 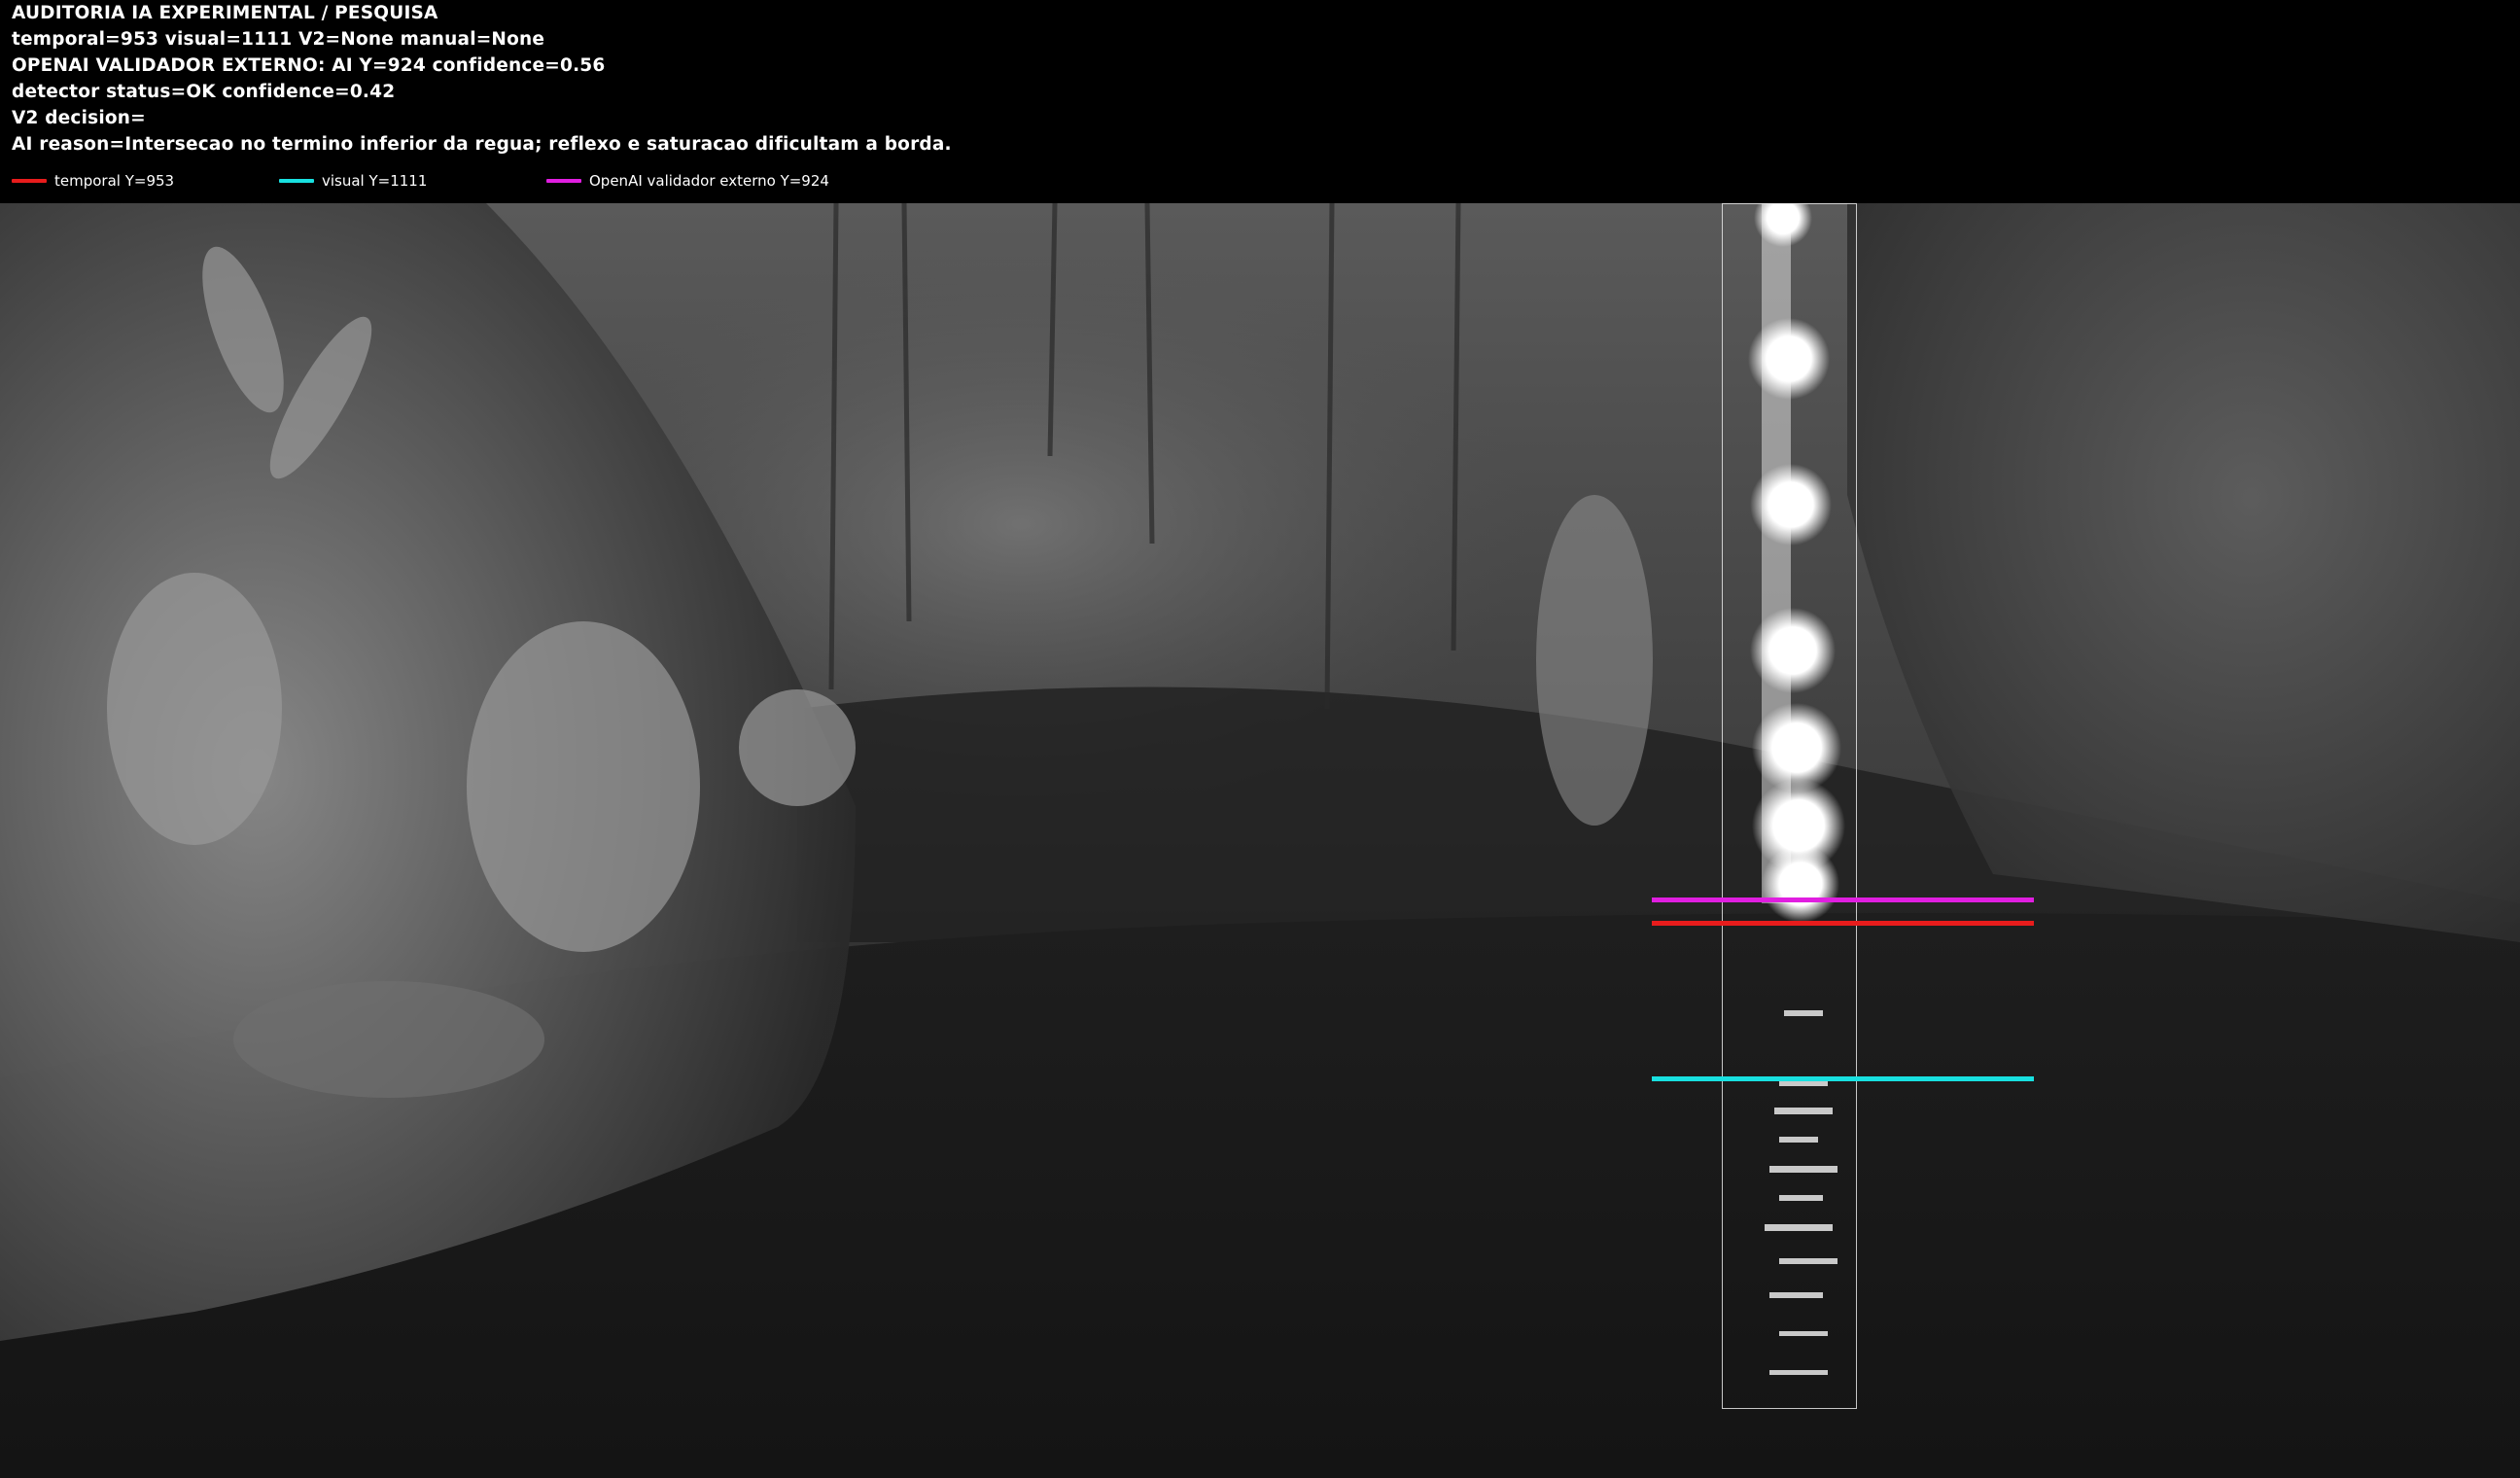 What do you see at coordinates (1843, 899) in the screenshot?
I see `openai-level-line` at bounding box center [1843, 899].